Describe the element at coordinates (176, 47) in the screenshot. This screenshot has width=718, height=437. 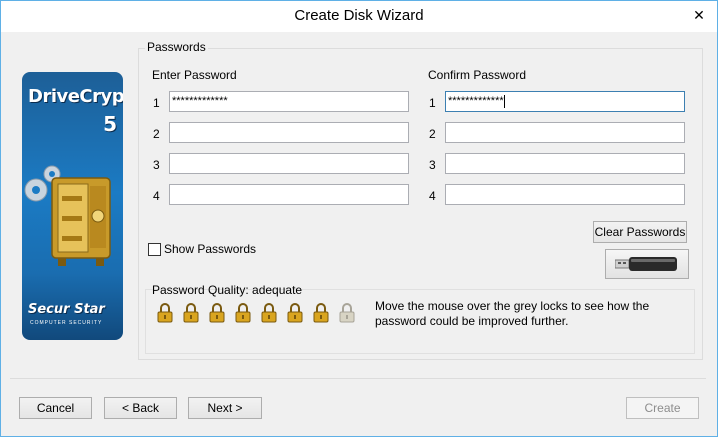
I see `passwords-group-label: Passwords` at that location.